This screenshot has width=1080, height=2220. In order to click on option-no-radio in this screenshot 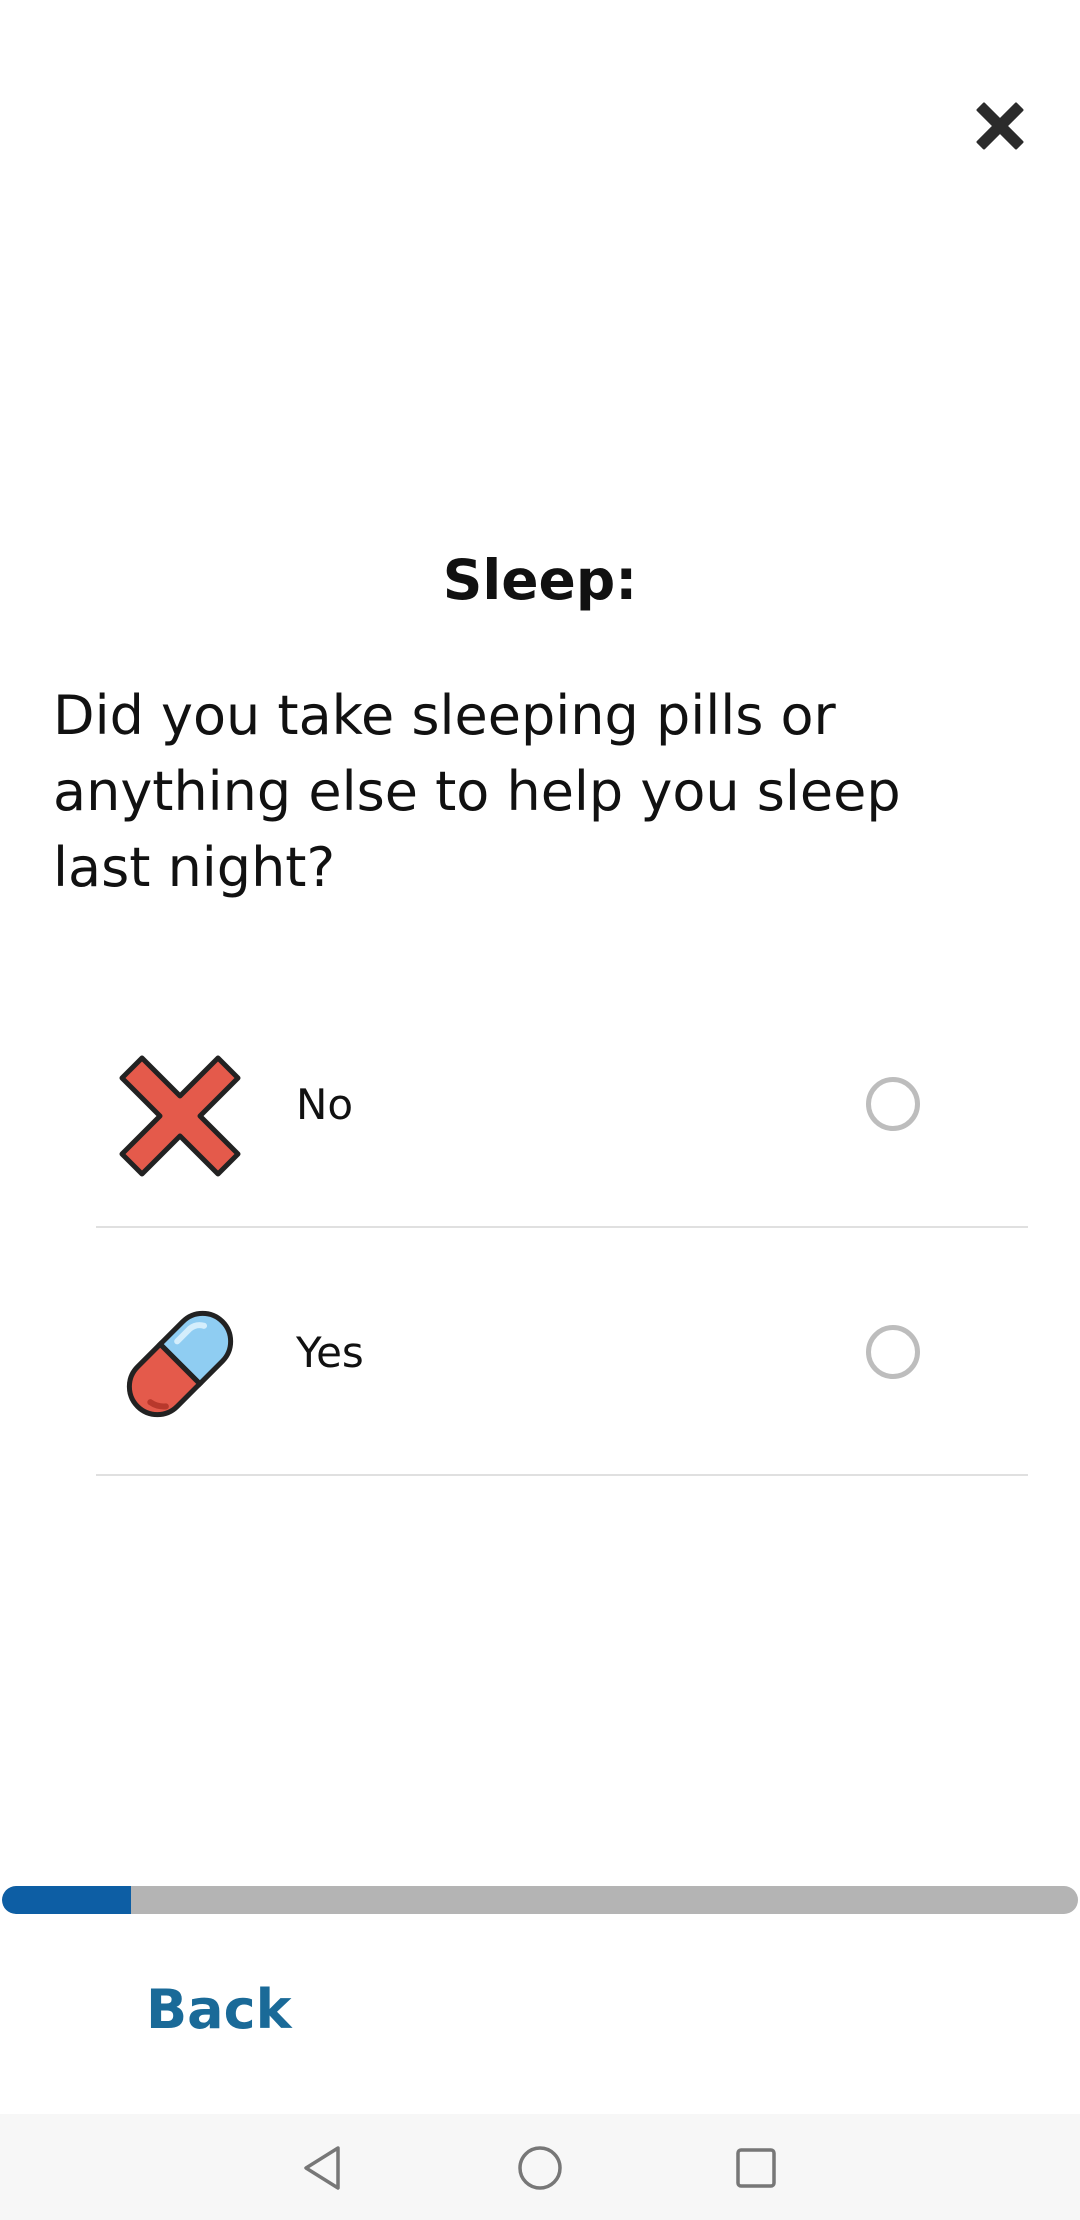, I will do `click(893, 1104)`.